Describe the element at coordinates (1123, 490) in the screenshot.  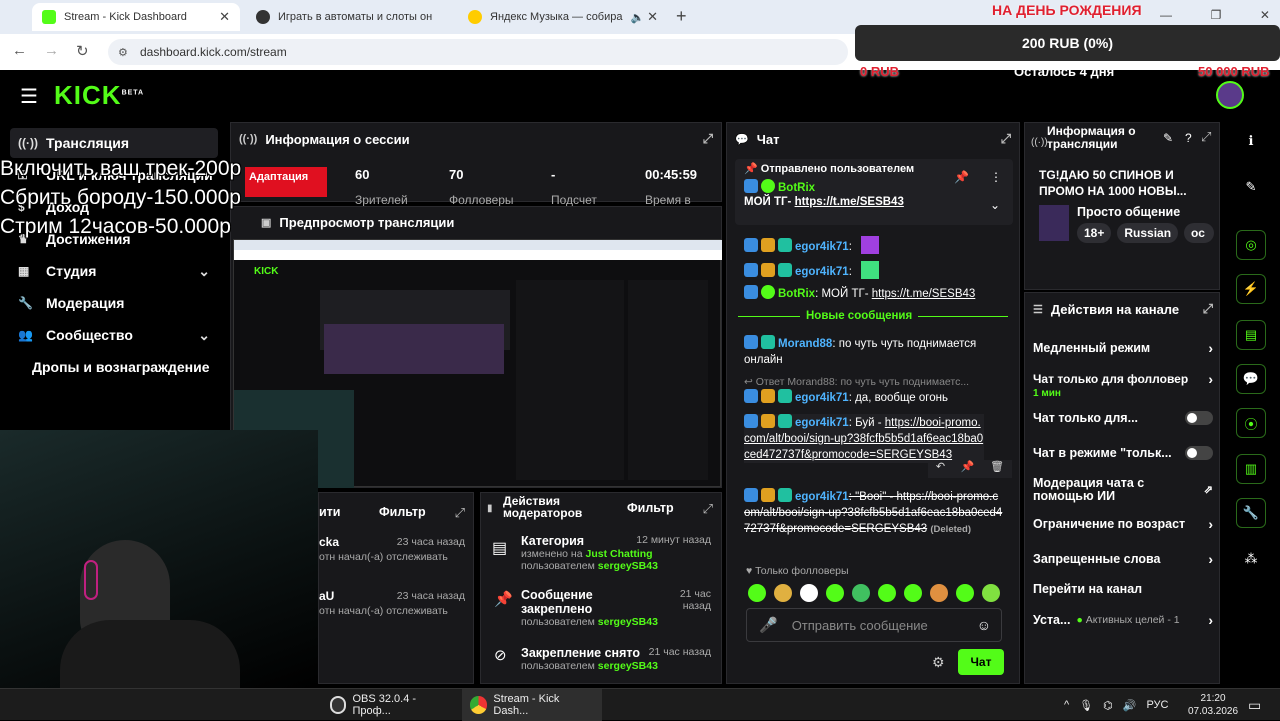
I see `action-ai-moderation: Модерация чата с помощью ИИ ⇗` at that location.